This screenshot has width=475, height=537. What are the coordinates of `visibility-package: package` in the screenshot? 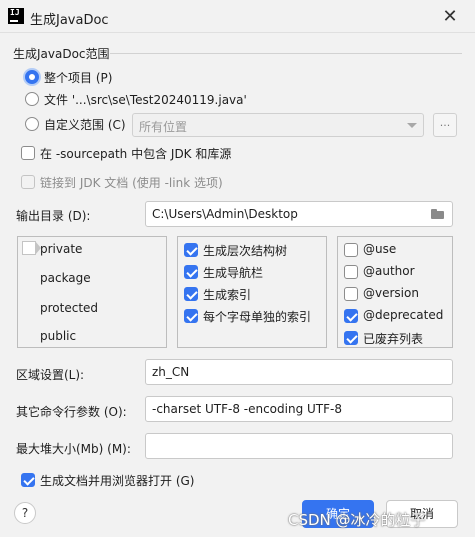 It's located at (65, 278).